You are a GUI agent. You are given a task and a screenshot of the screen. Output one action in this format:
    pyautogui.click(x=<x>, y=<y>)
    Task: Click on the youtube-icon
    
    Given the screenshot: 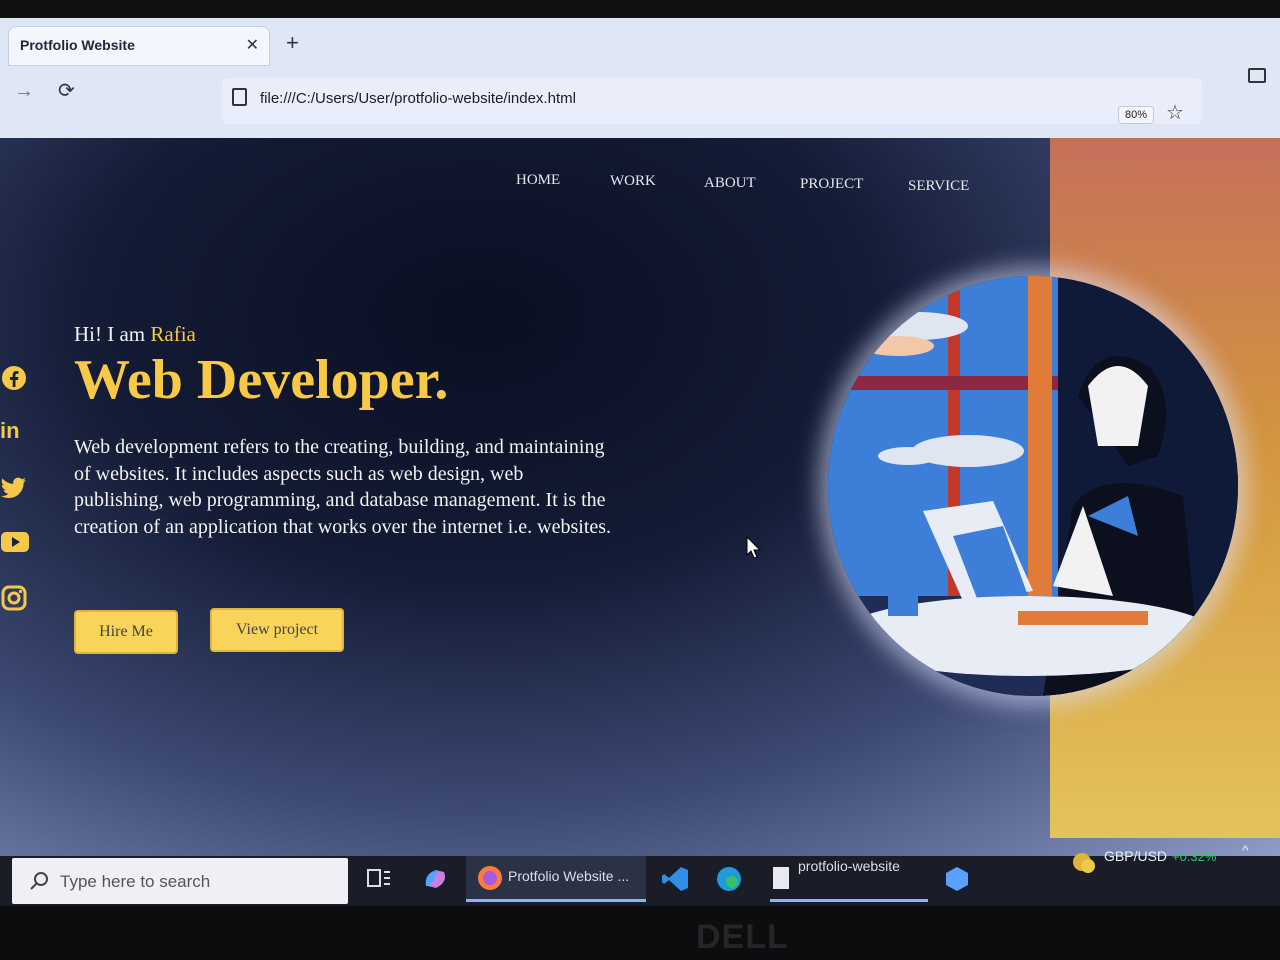 What is the action you would take?
    pyautogui.click(x=15, y=545)
    